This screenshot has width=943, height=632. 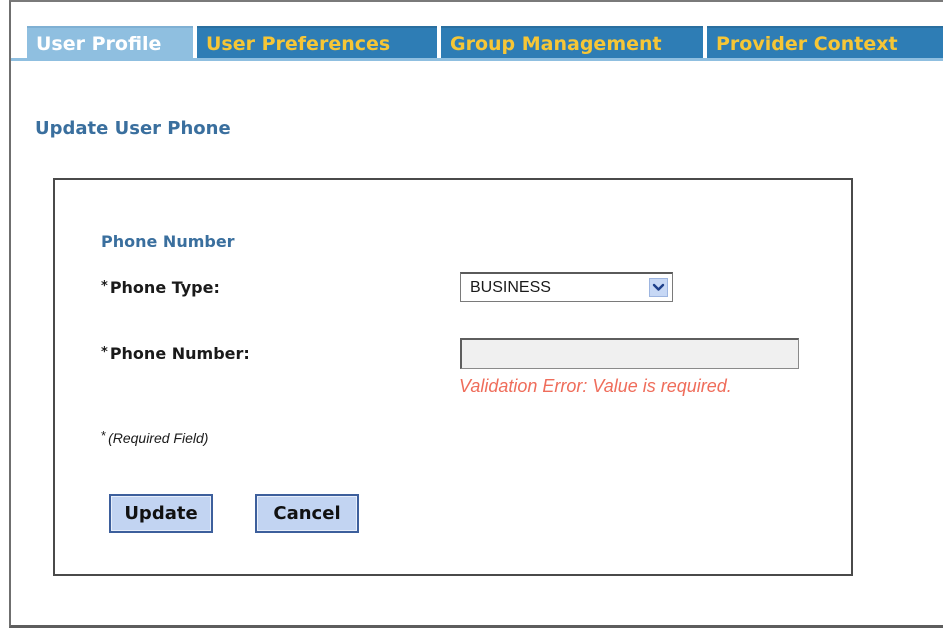 I want to click on phone-type-select: BUSINESS, so click(x=566, y=287).